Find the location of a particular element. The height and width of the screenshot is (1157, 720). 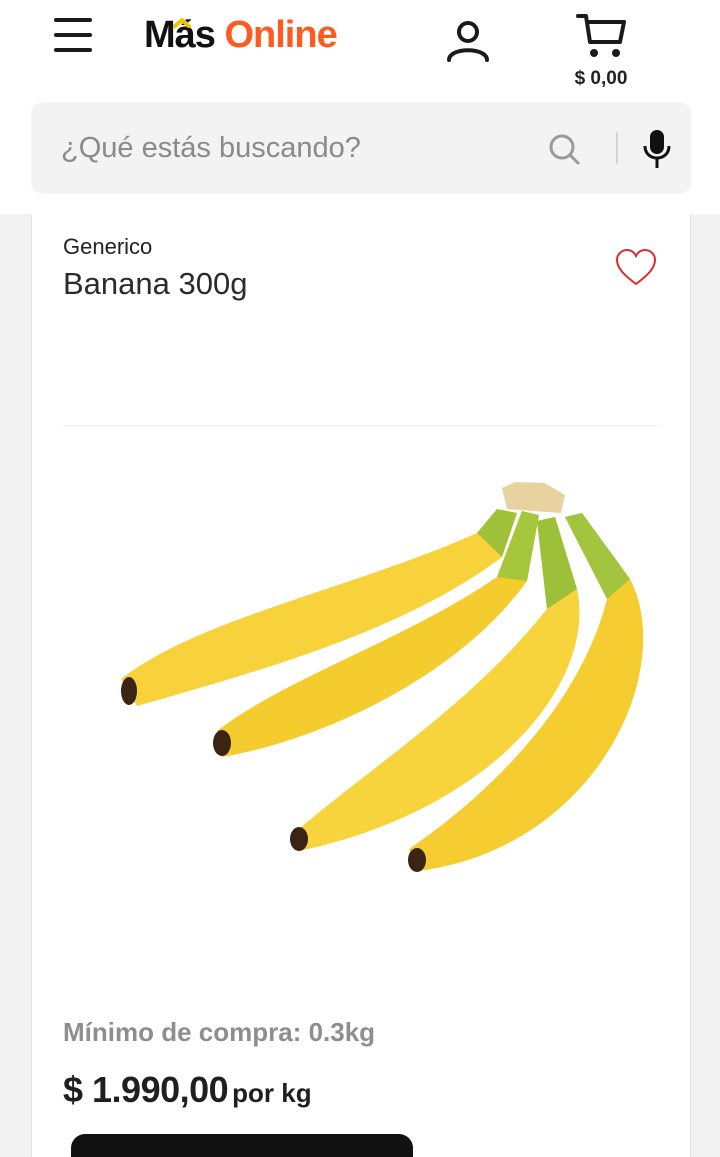

divider is located at coordinates (361, 426).